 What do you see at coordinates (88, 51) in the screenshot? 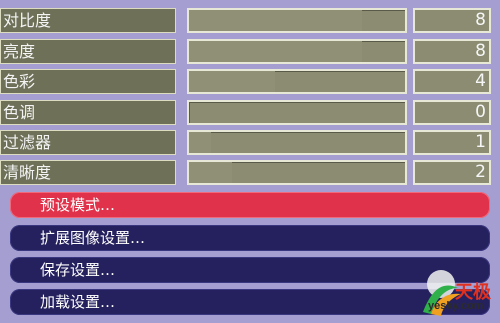
I see `setting-label: 亮度` at bounding box center [88, 51].